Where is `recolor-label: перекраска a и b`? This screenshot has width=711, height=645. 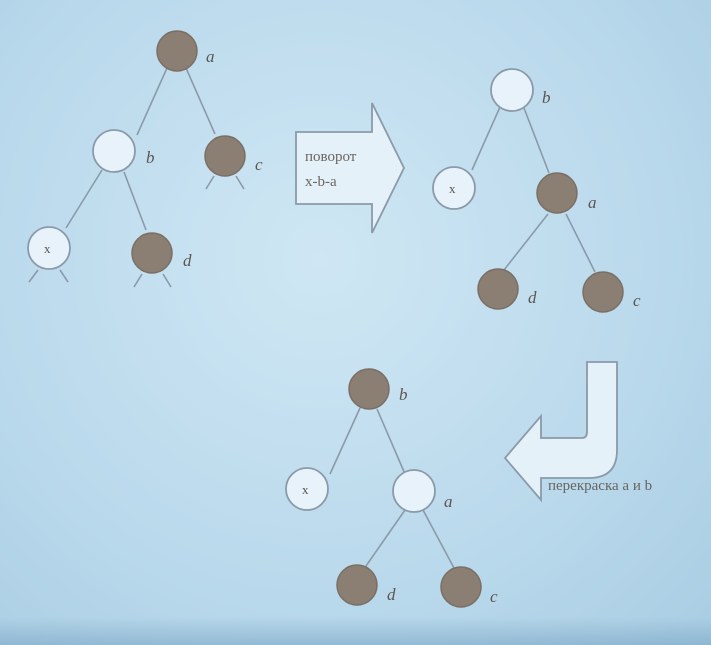 recolor-label: перекраска a и b is located at coordinates (600, 486).